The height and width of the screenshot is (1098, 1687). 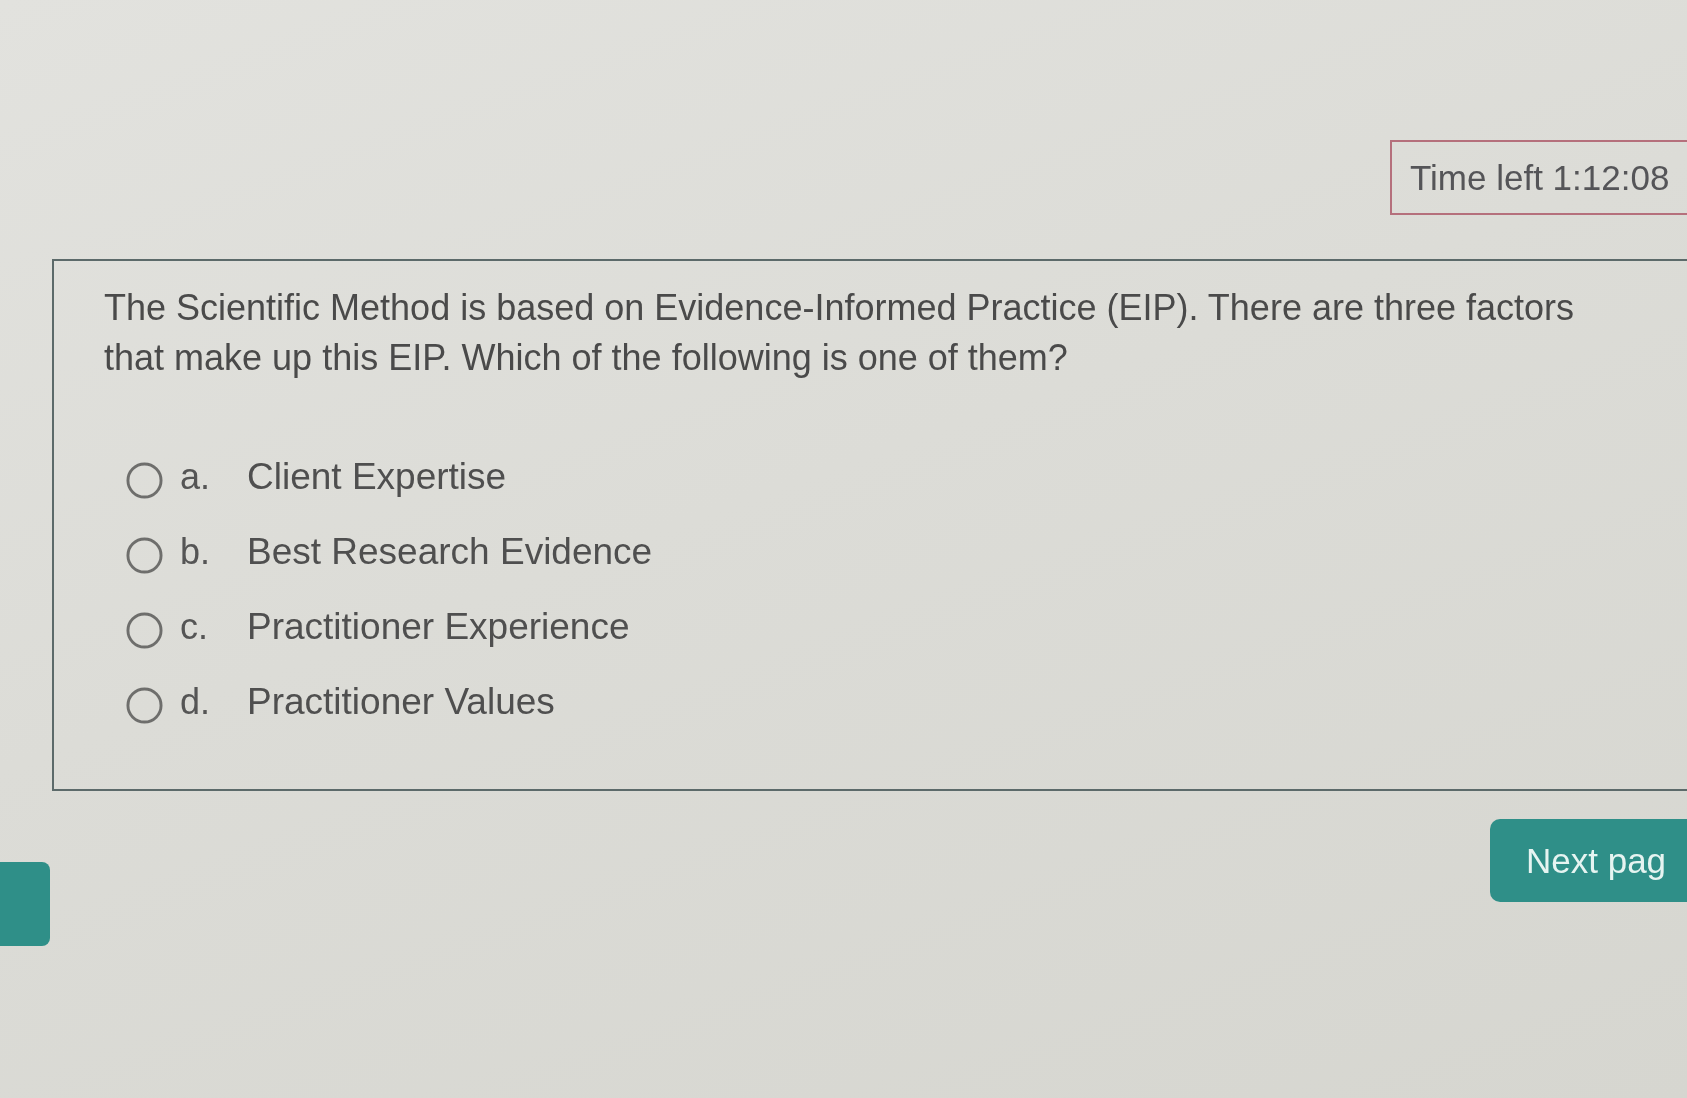 I want to click on option-text: Practitioner Values, so click(x=401, y=701).